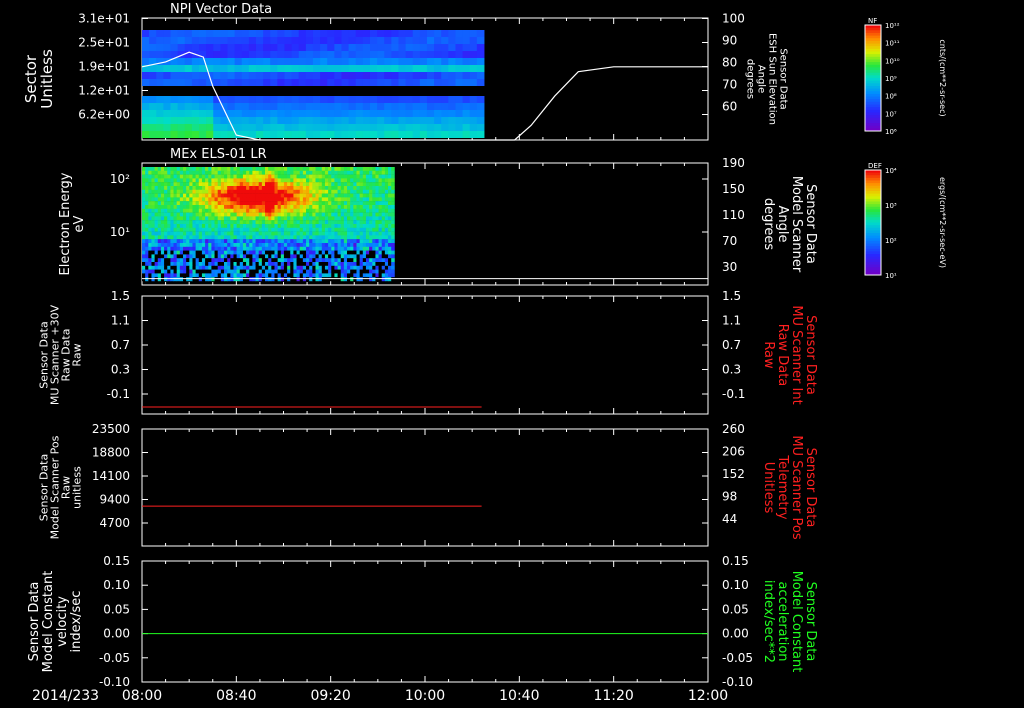  I want to click on colorbar-nf-unit: cnts/(cm**2-sr-sec), so click(942, 77).